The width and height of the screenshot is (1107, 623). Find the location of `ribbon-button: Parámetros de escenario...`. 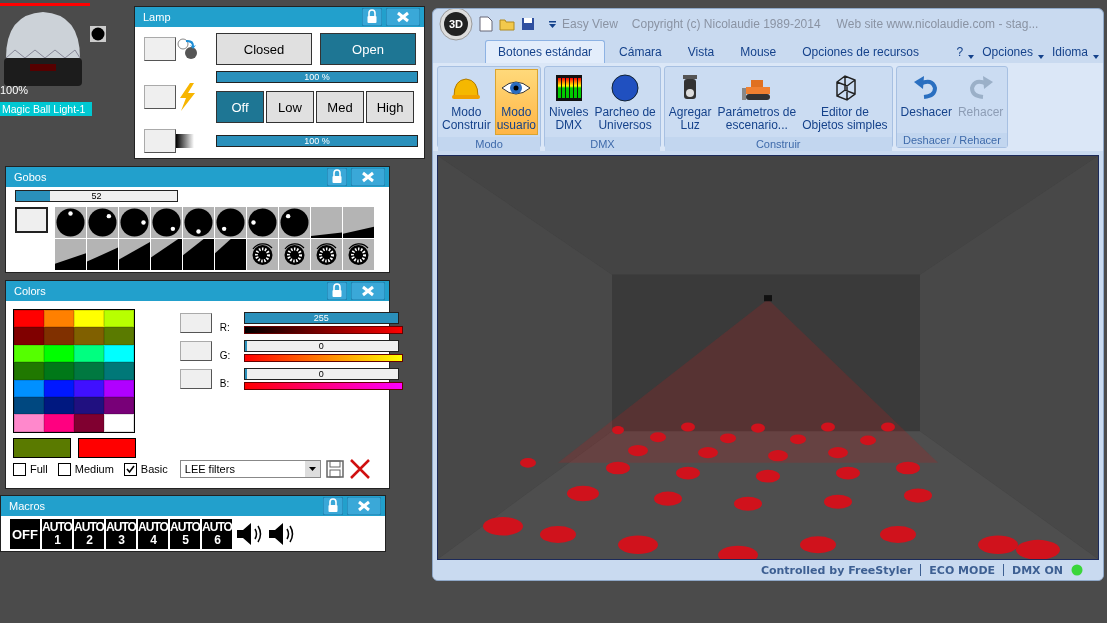

ribbon-button: Parámetros de escenario... is located at coordinates (757, 102).